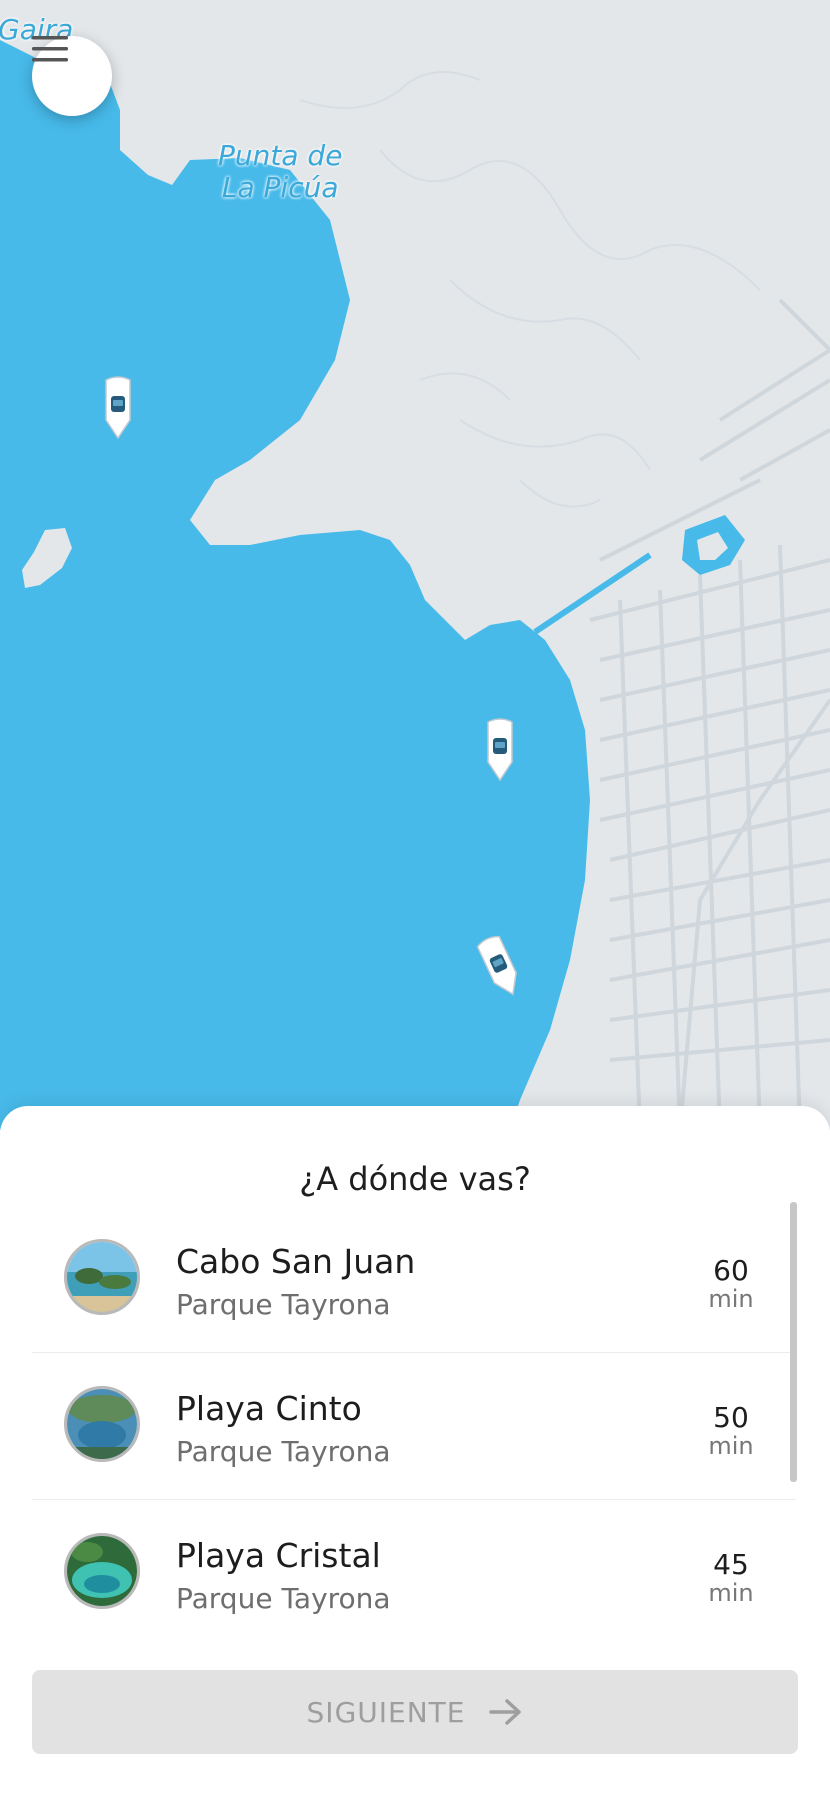  Describe the element at coordinates (505, 1712) in the screenshot. I see `arrow-right-icon` at that location.